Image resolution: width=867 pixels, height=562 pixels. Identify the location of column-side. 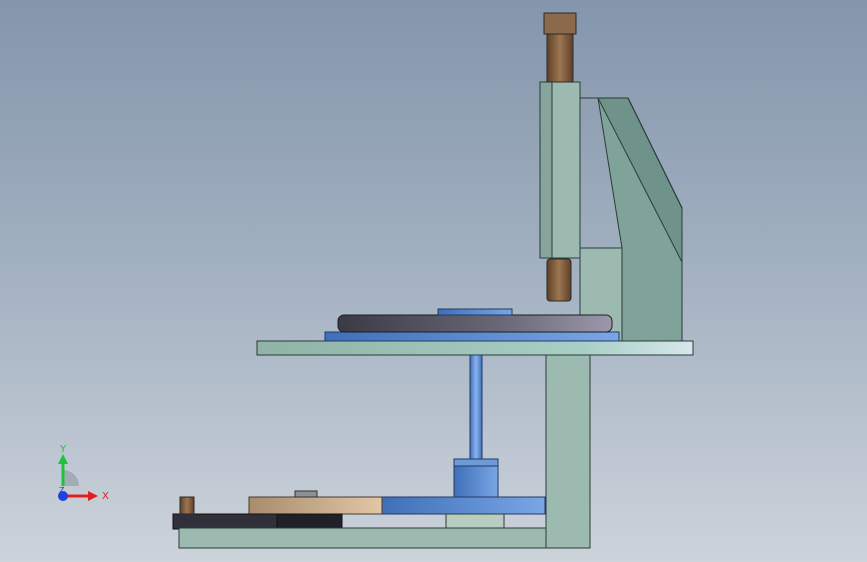
(546, 170).